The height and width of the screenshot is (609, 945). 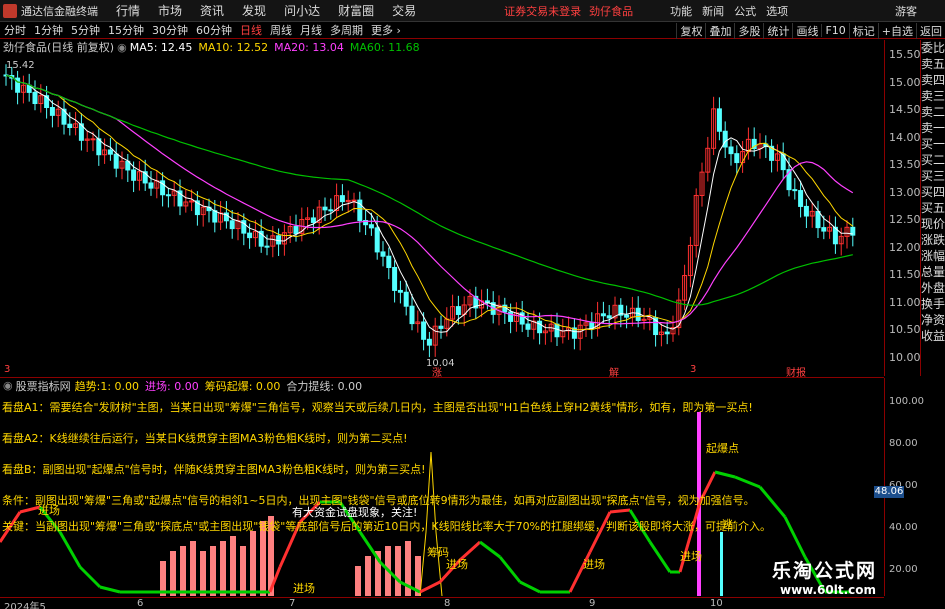 I want to click on price-tick: 12.50, so click(x=905, y=219).